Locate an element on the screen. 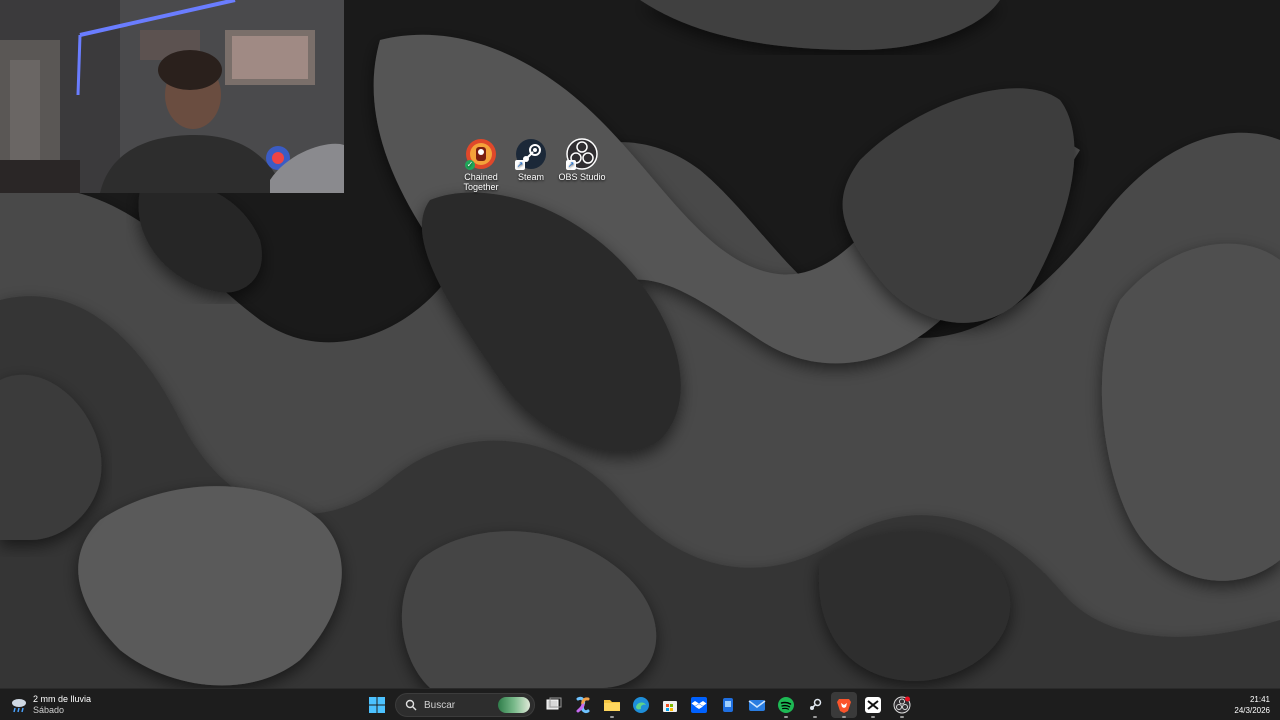 This screenshot has width=1280, height=720. task-view-icon is located at coordinates (553, 703).